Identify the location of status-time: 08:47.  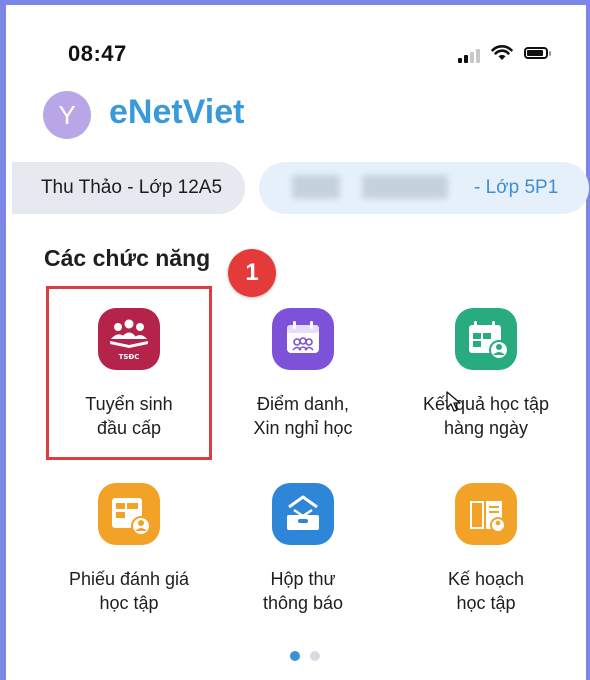
(97, 53).